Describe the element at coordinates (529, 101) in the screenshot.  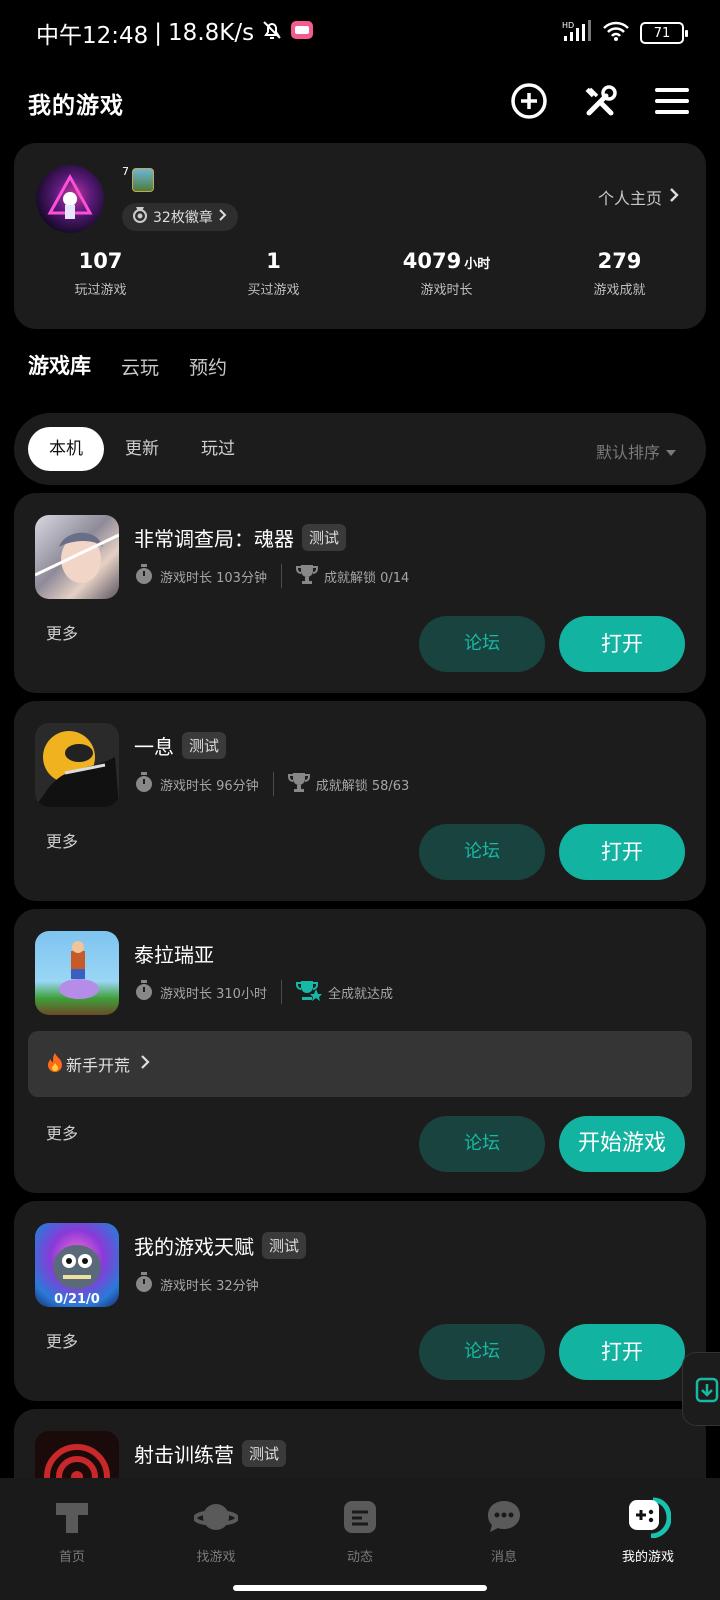
I see `add-game-icon` at that location.